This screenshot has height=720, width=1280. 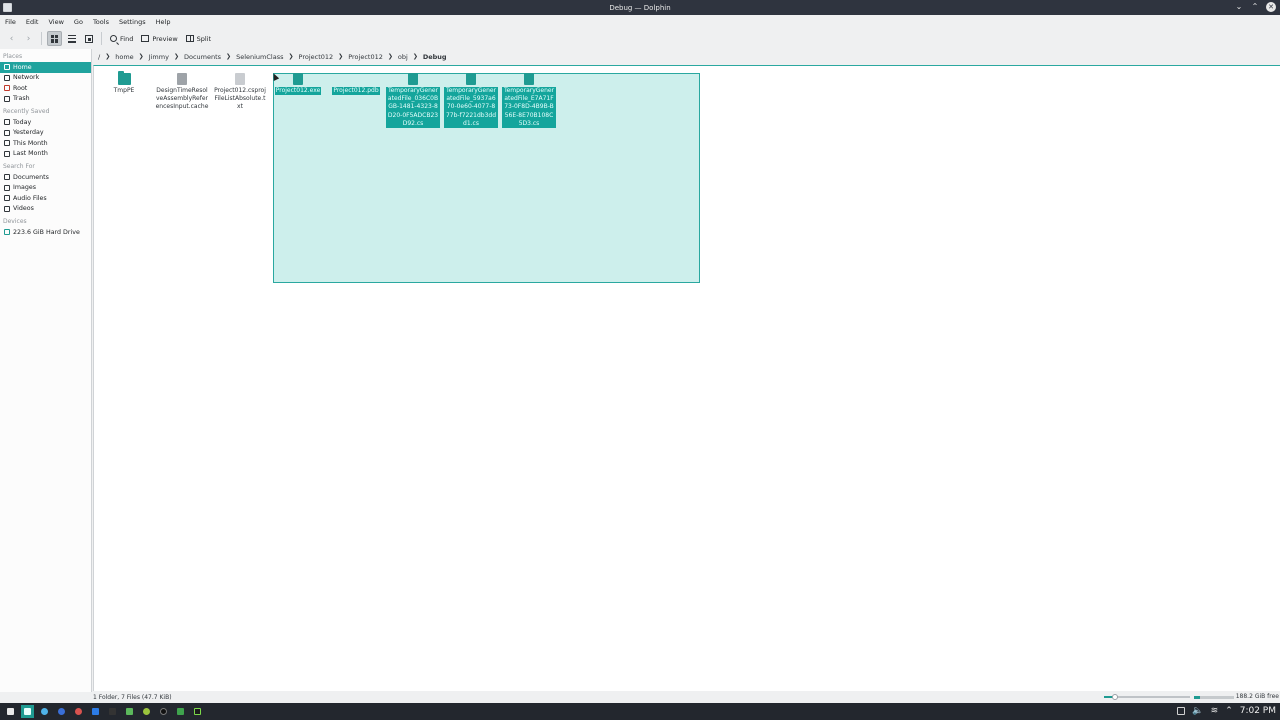 I want to click on menu-file: File, so click(x=10, y=22).